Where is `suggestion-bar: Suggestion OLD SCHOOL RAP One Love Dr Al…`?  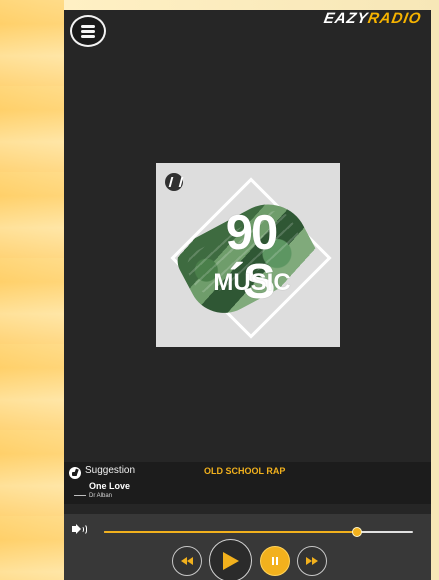
suggestion-bar: Suggestion OLD SCHOOL RAP One Love Dr Al… is located at coordinates (247, 483).